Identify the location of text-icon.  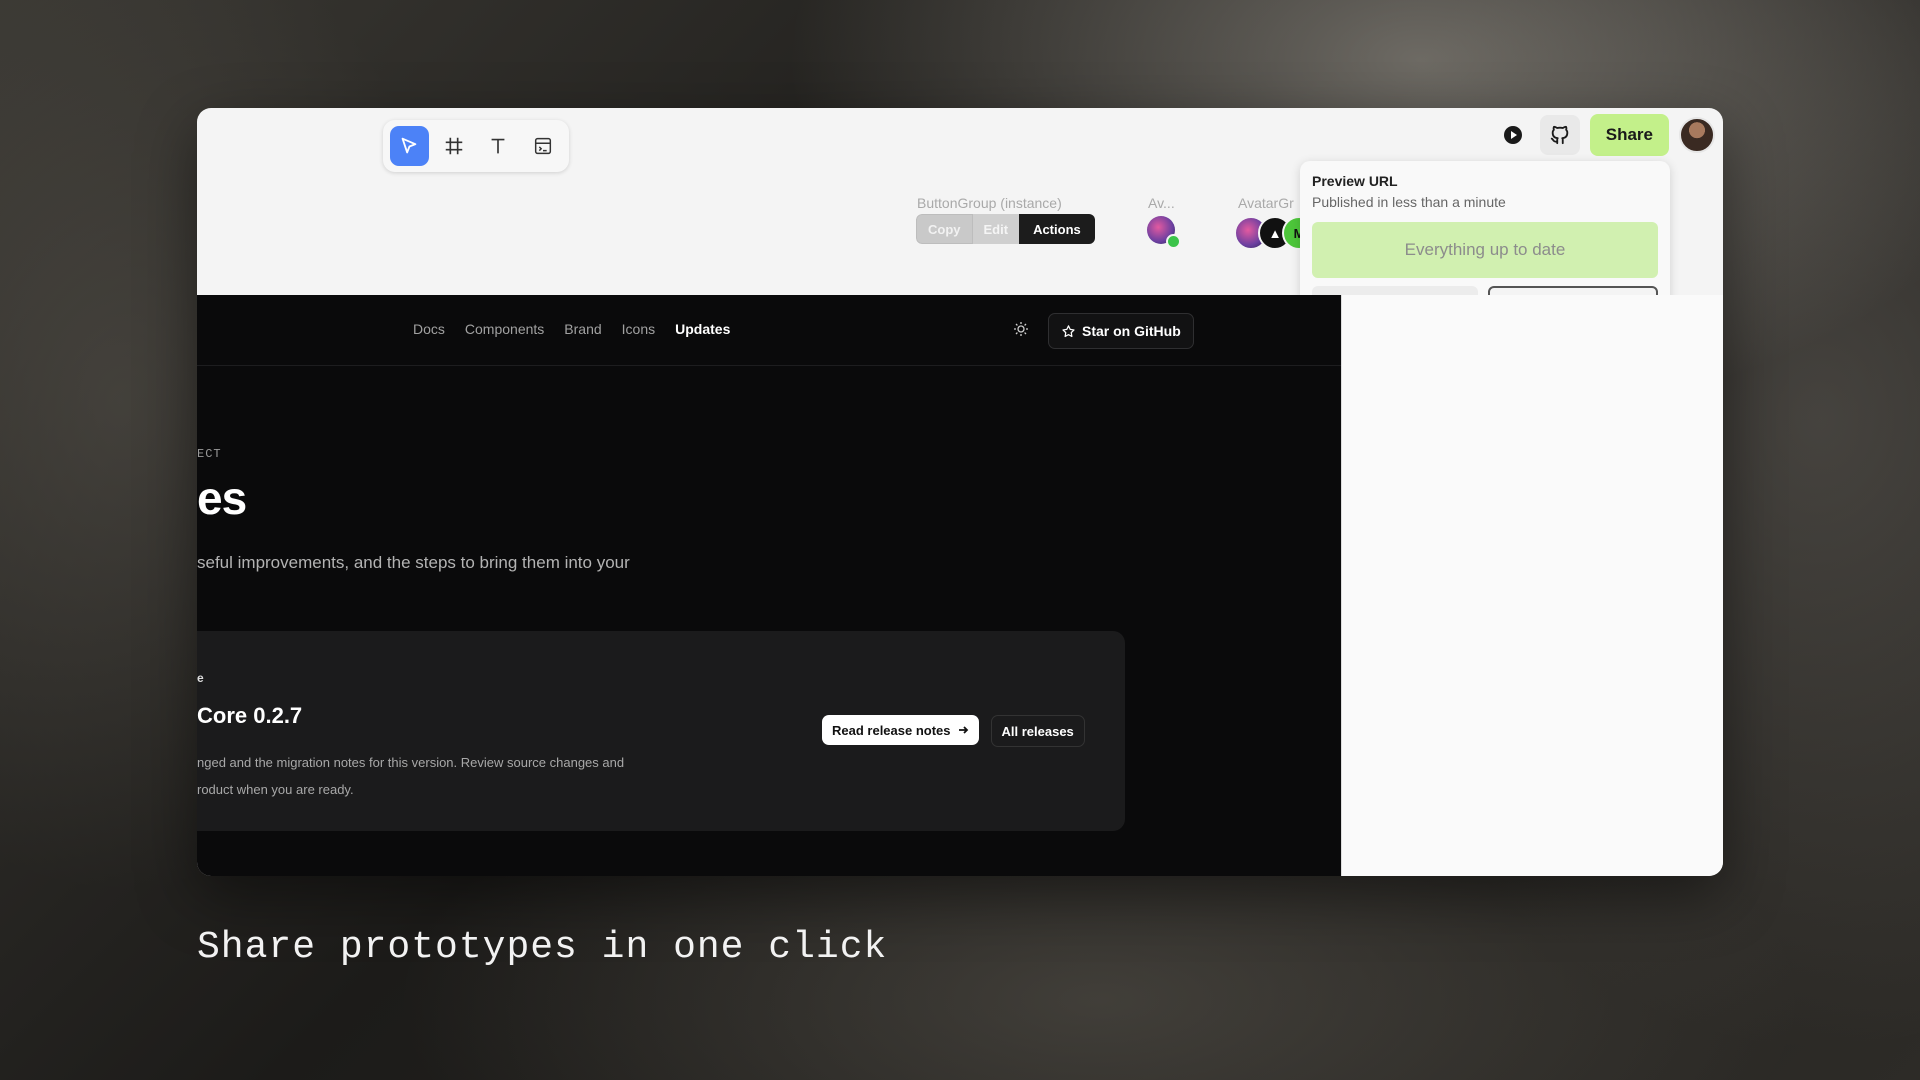
(498, 146).